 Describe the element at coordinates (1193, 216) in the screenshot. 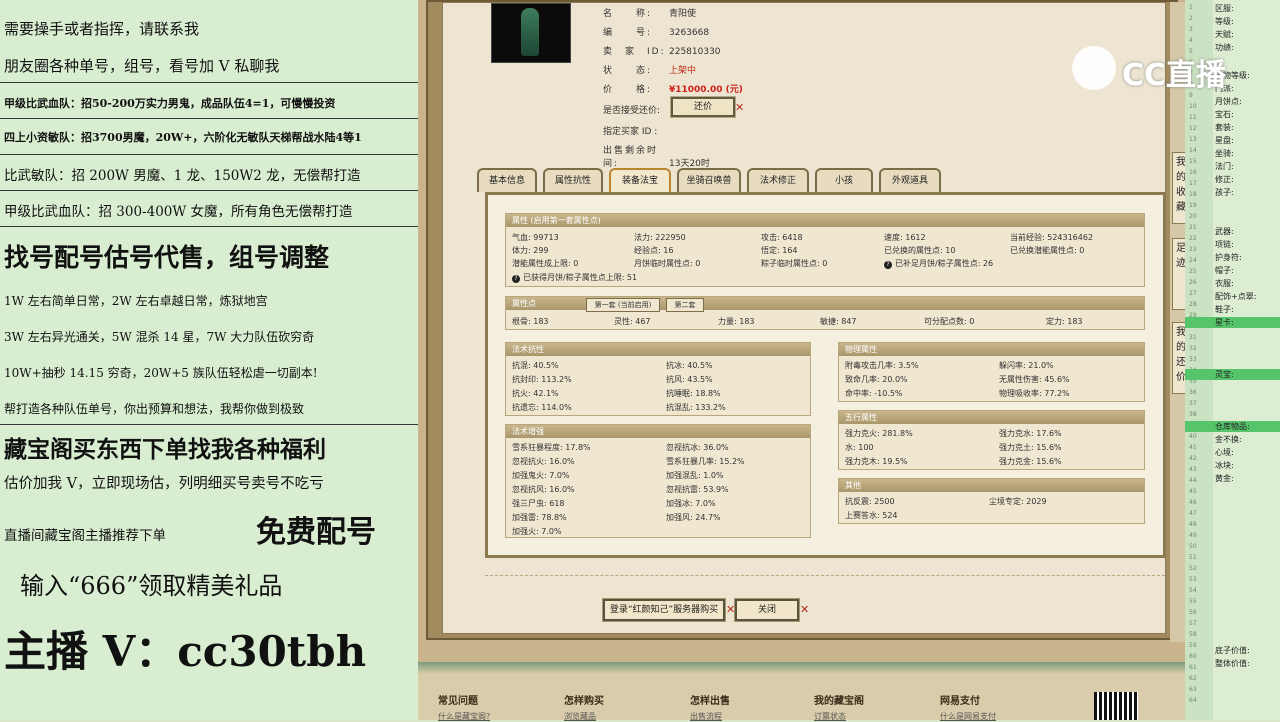

I see `line-number: 20` at that location.